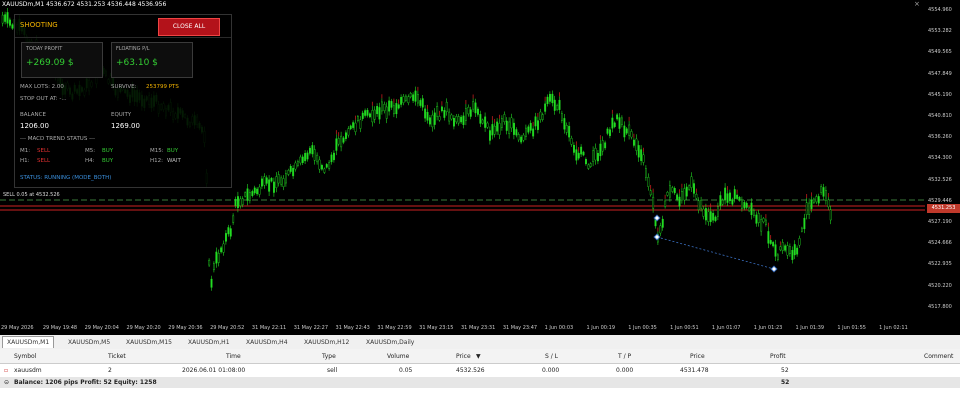 The height and width of the screenshot is (407, 960). What do you see at coordinates (58, 139) in the screenshot?
I see `macd-trend-title: --- MACD TREND STATUS ---` at bounding box center [58, 139].